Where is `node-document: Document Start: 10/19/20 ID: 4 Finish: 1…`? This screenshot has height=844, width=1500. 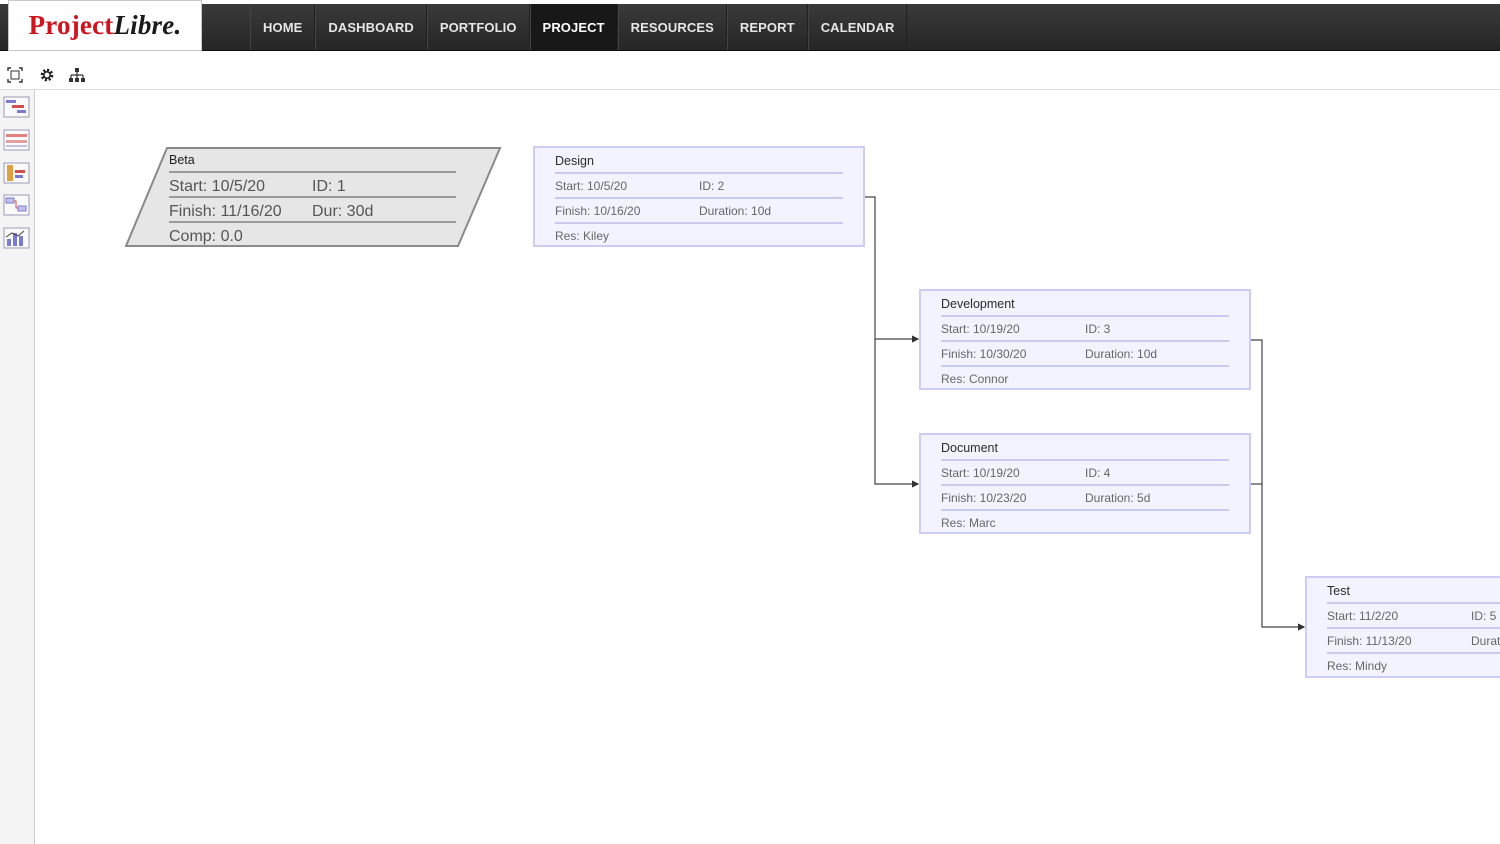 node-document: Document Start: 10/19/20 ID: 4 Finish: 1… is located at coordinates (1085, 483).